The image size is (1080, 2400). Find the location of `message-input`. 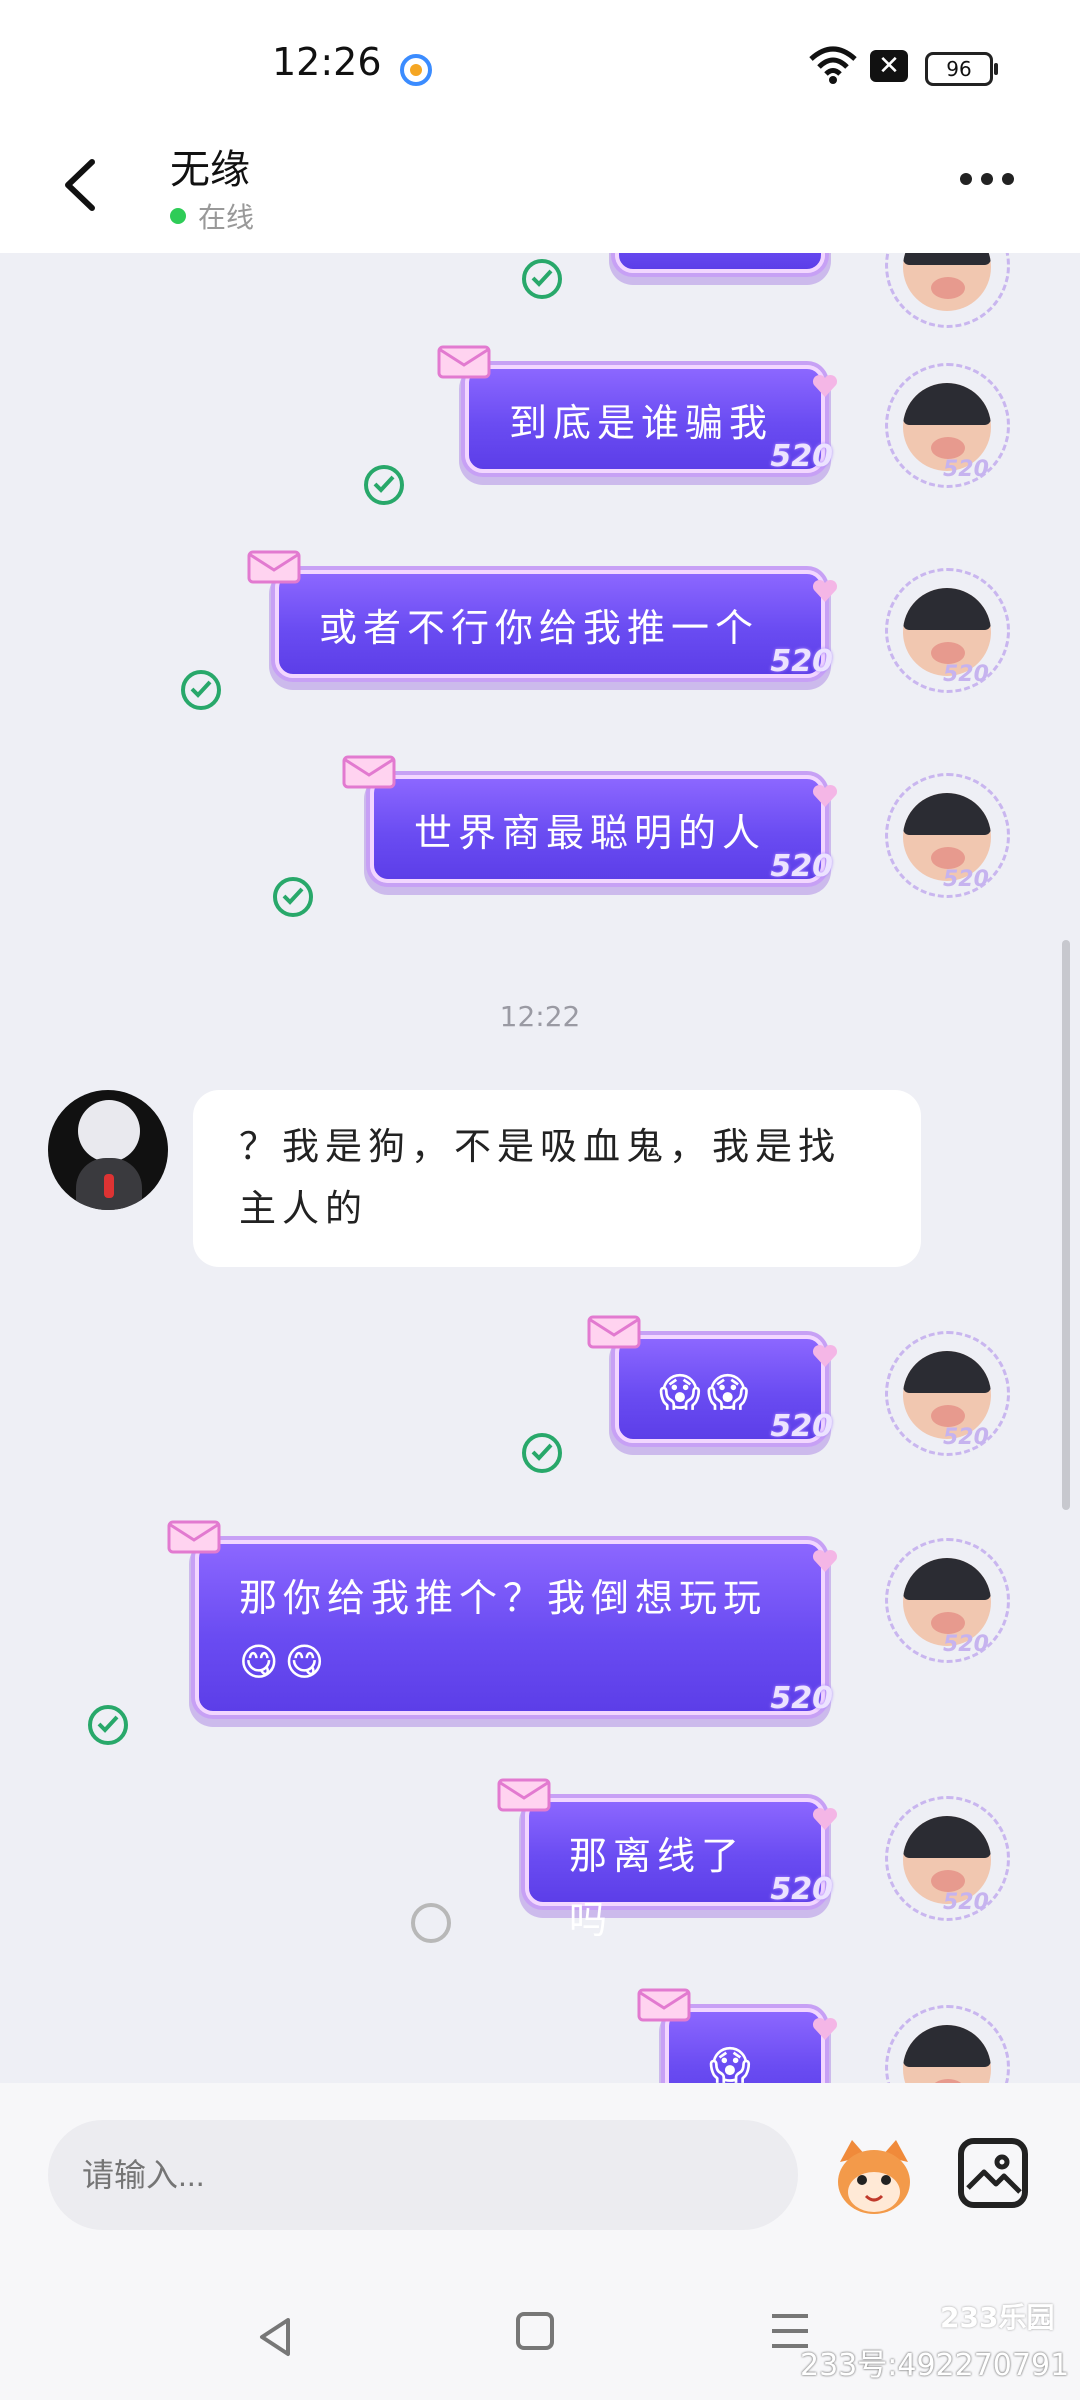

message-input is located at coordinates (423, 2175).